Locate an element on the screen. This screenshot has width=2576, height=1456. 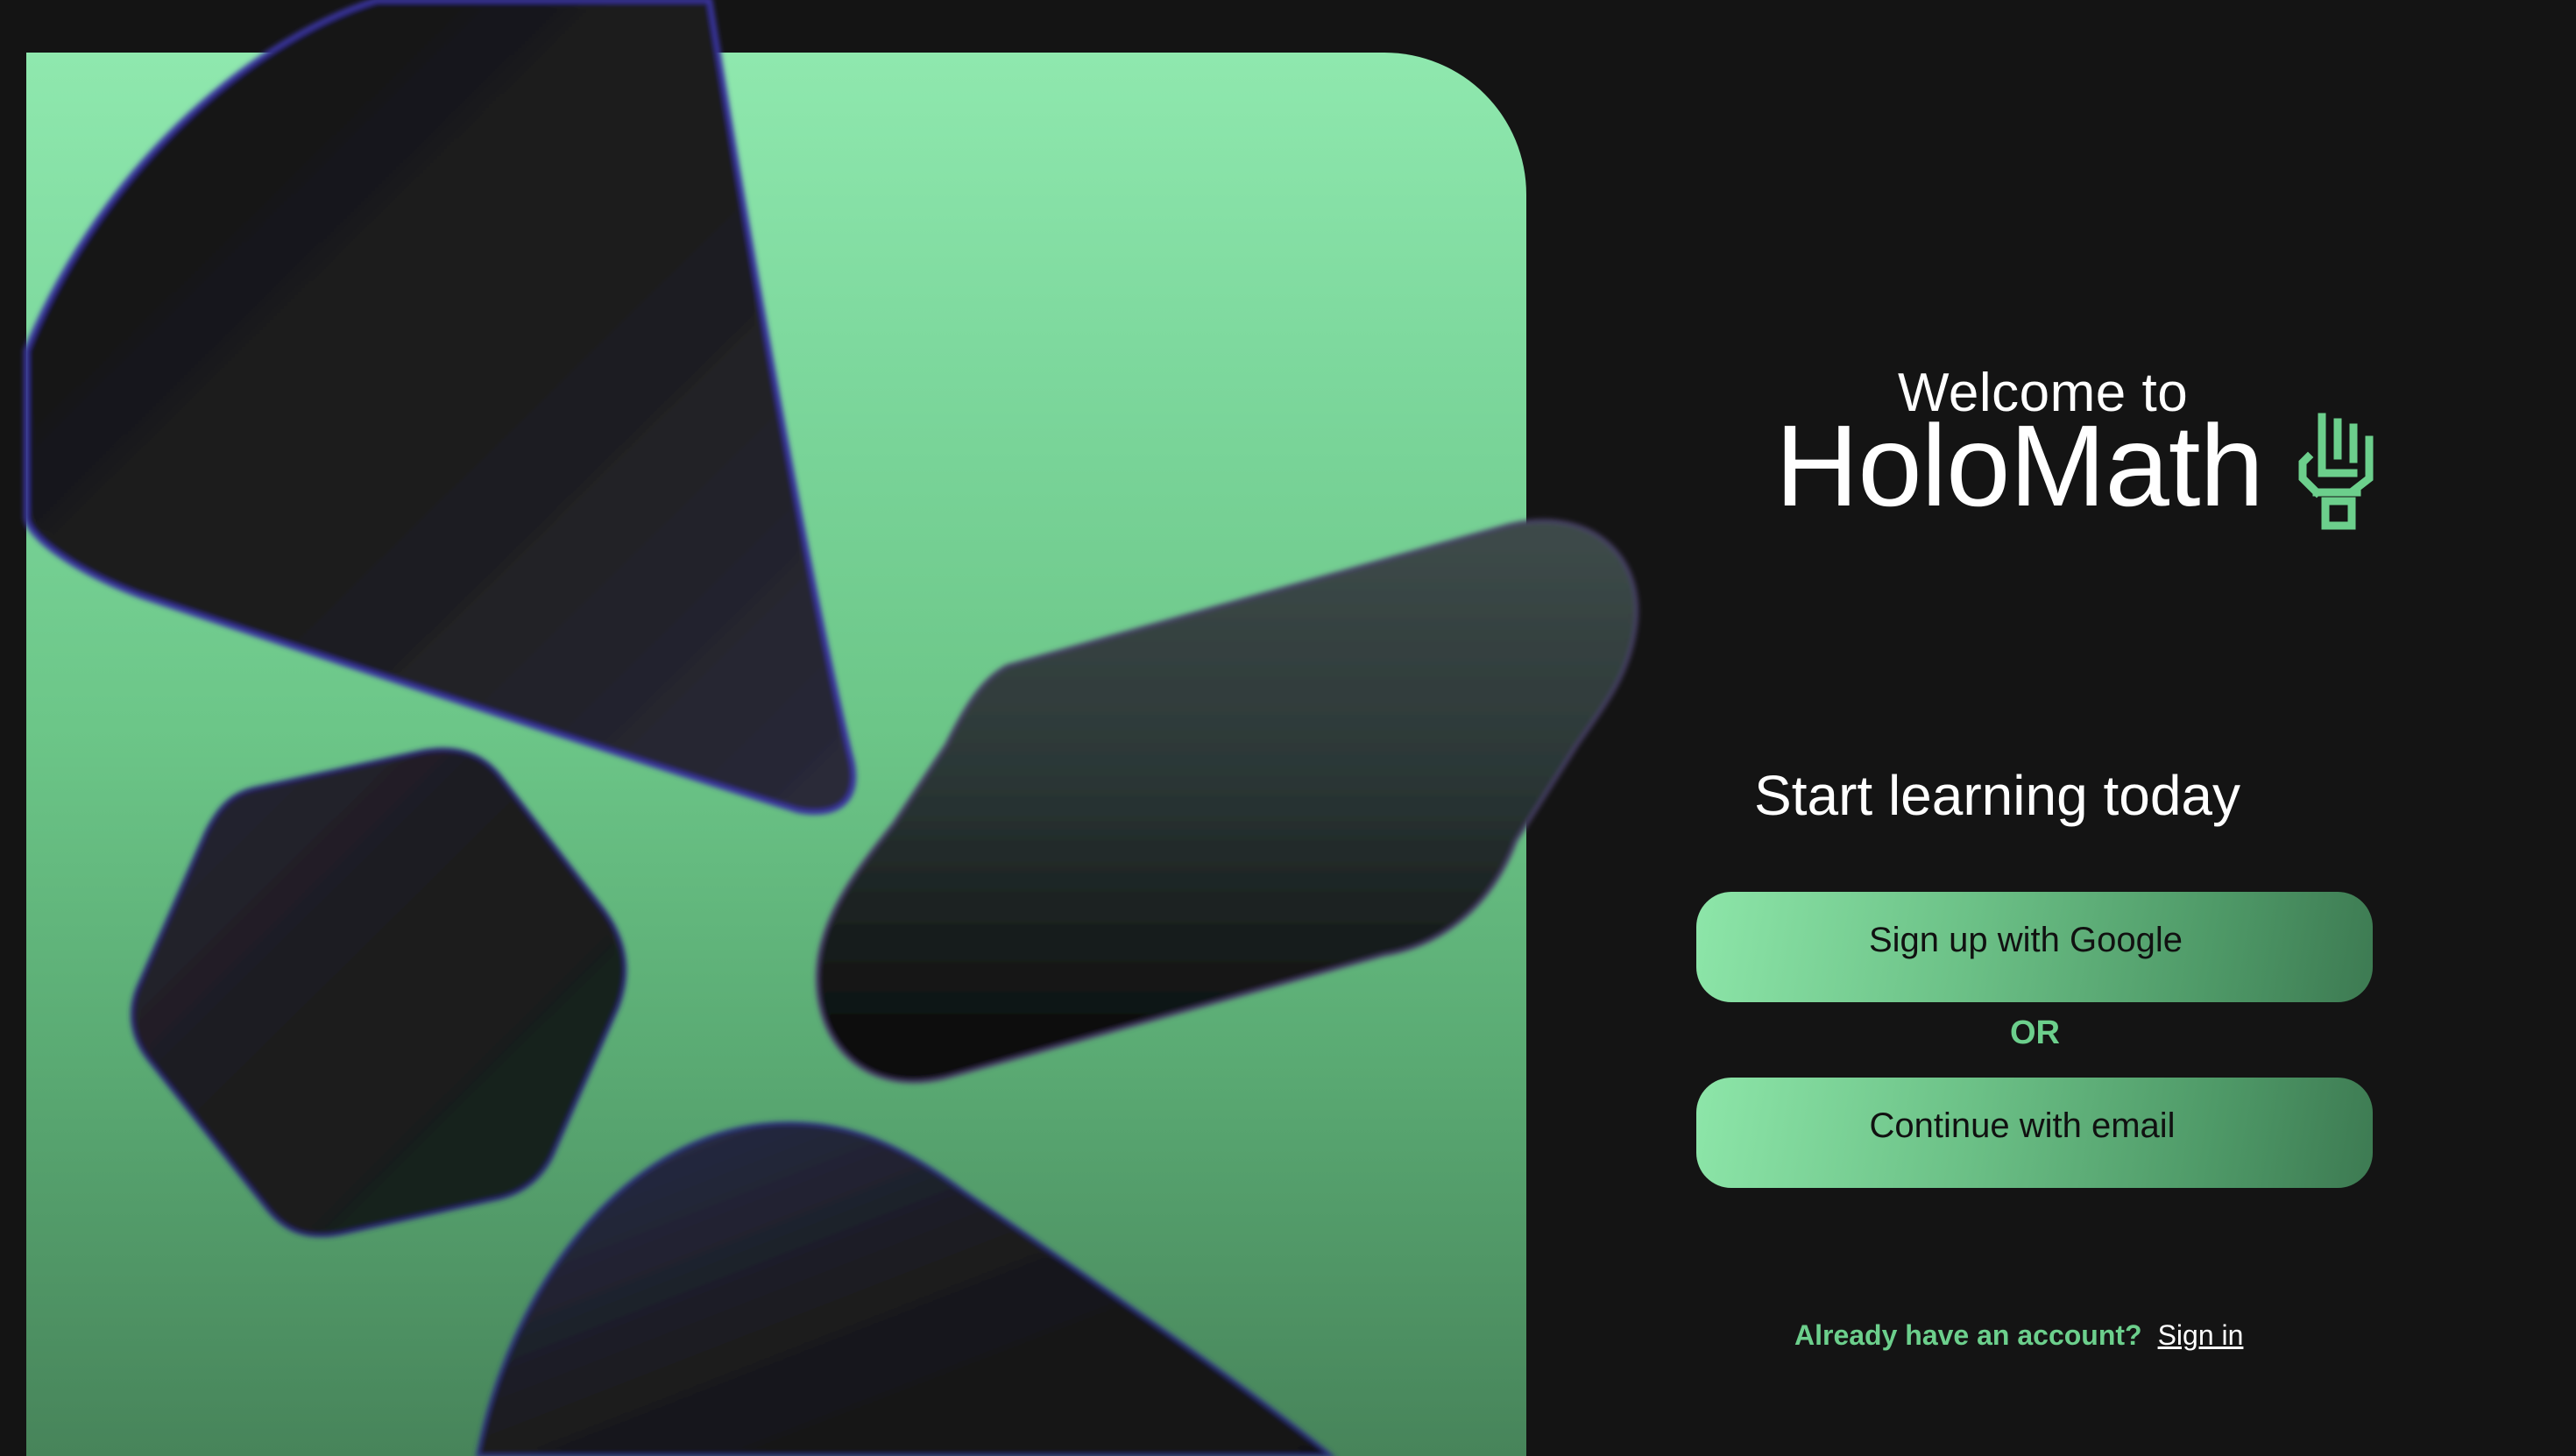
cube-shape is located at coordinates (378, 992).